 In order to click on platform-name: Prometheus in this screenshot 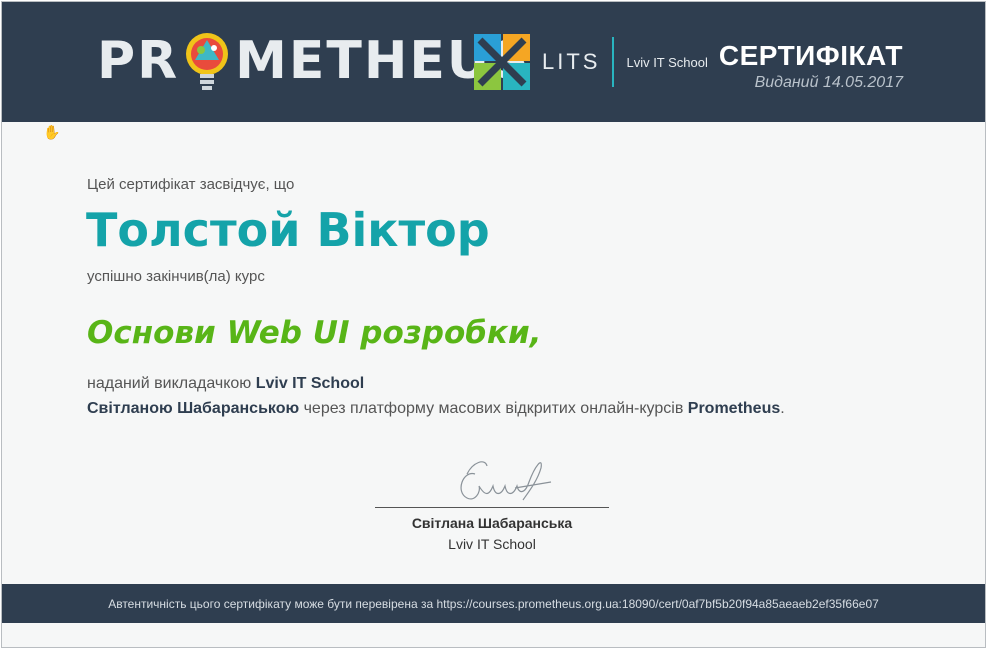, I will do `click(734, 408)`.